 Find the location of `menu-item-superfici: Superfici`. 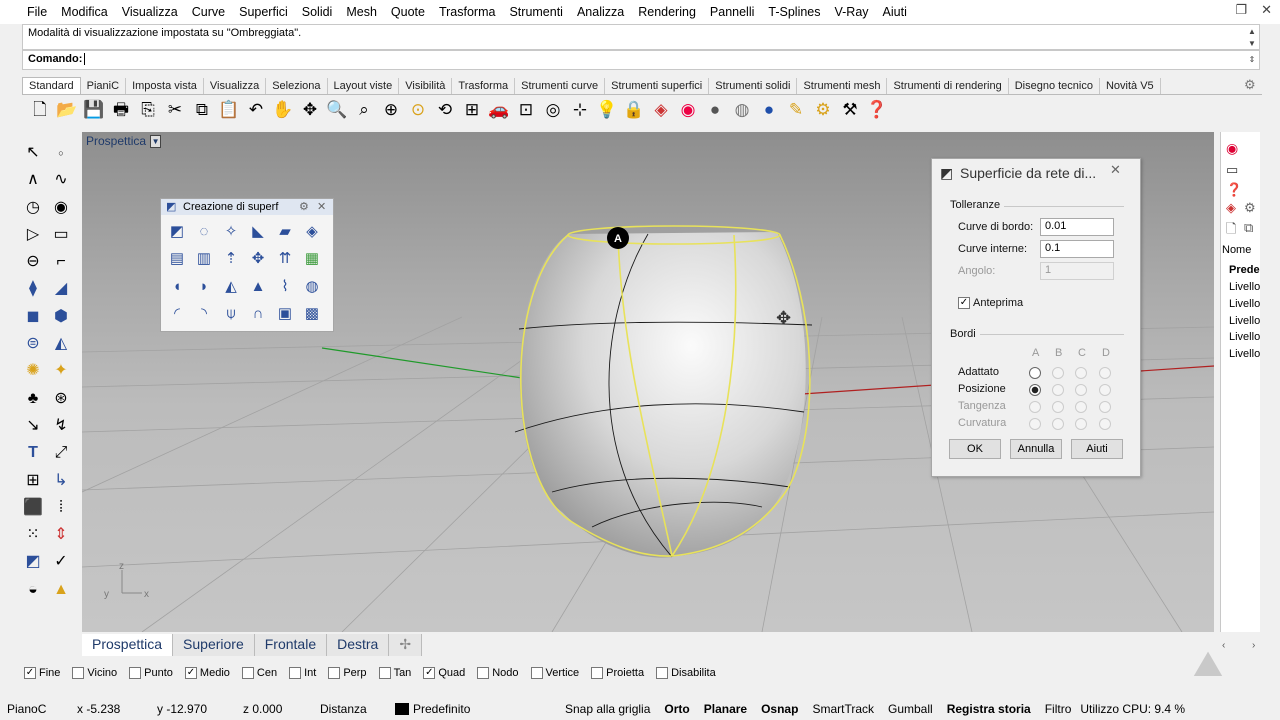

menu-item-superfici: Superfici is located at coordinates (263, 12).